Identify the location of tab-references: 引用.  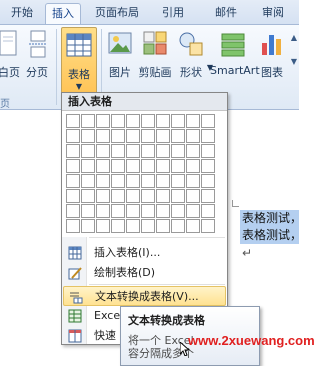
(173, 13).